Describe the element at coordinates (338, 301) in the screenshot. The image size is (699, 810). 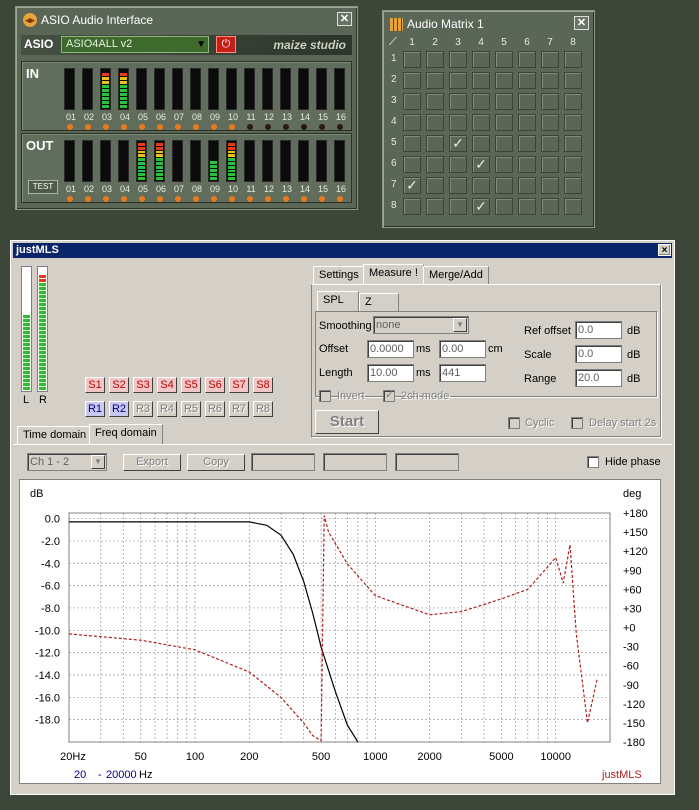
I see `subtab-spl: SPL` at that location.